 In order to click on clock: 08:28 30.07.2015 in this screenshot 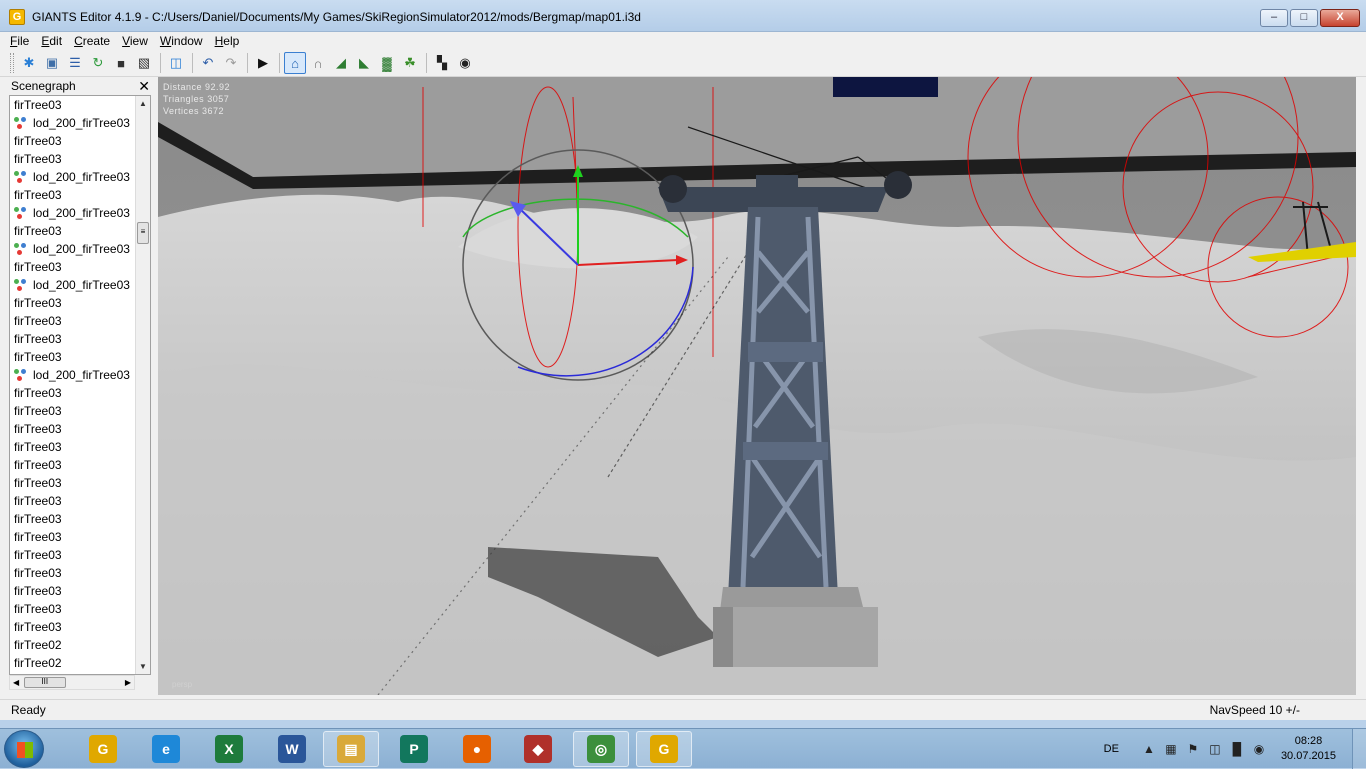, I will do `click(1308, 749)`.